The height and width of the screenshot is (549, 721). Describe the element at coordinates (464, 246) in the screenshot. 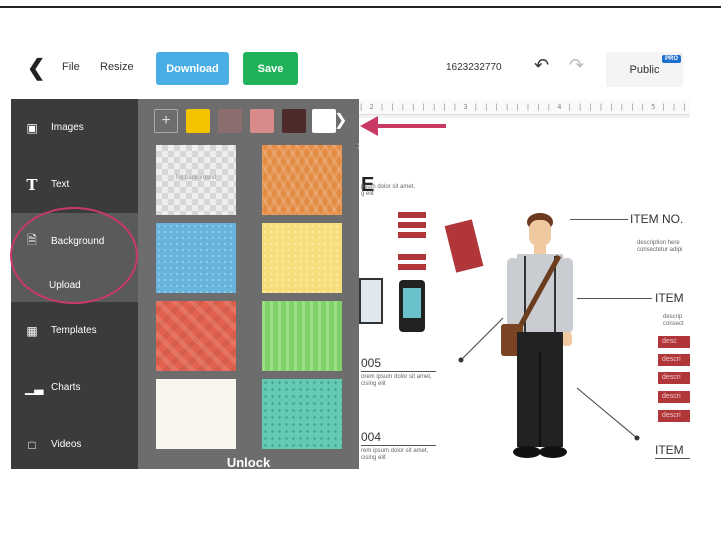

I see `red-rectangle` at that location.